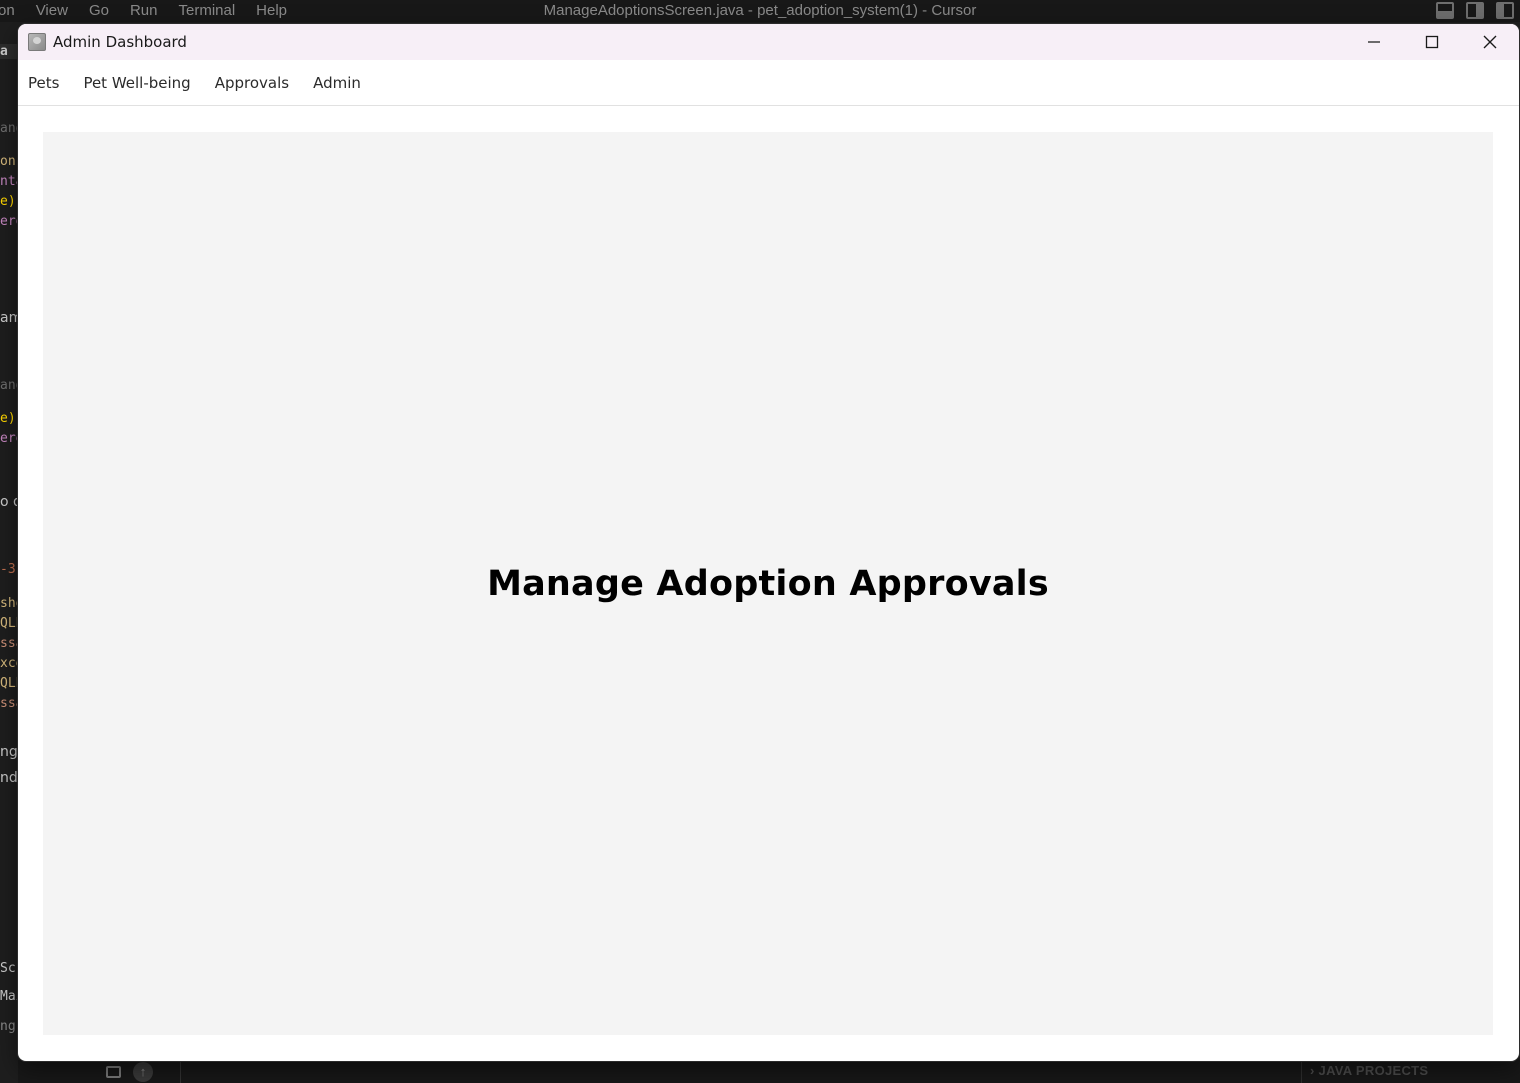  Describe the element at coordinates (44, 83) in the screenshot. I see `menu-pets: Pets` at that location.